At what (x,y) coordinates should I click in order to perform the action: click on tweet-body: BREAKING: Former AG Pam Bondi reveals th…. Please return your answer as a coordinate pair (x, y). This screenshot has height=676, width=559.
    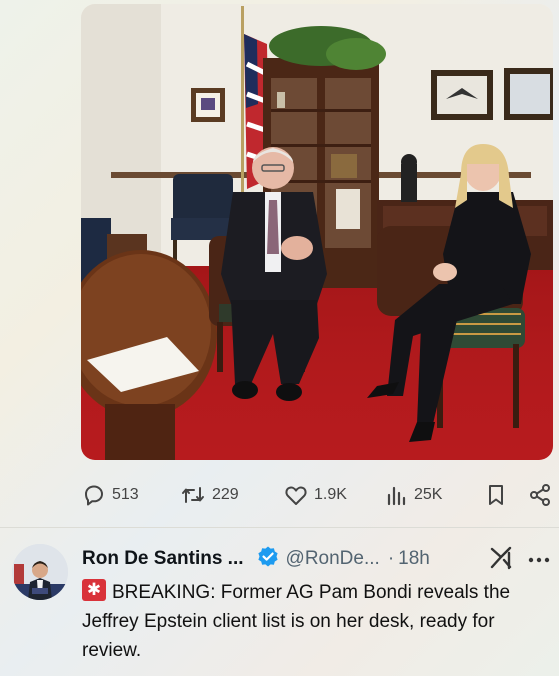
    Looking at the image, I should click on (317, 621).